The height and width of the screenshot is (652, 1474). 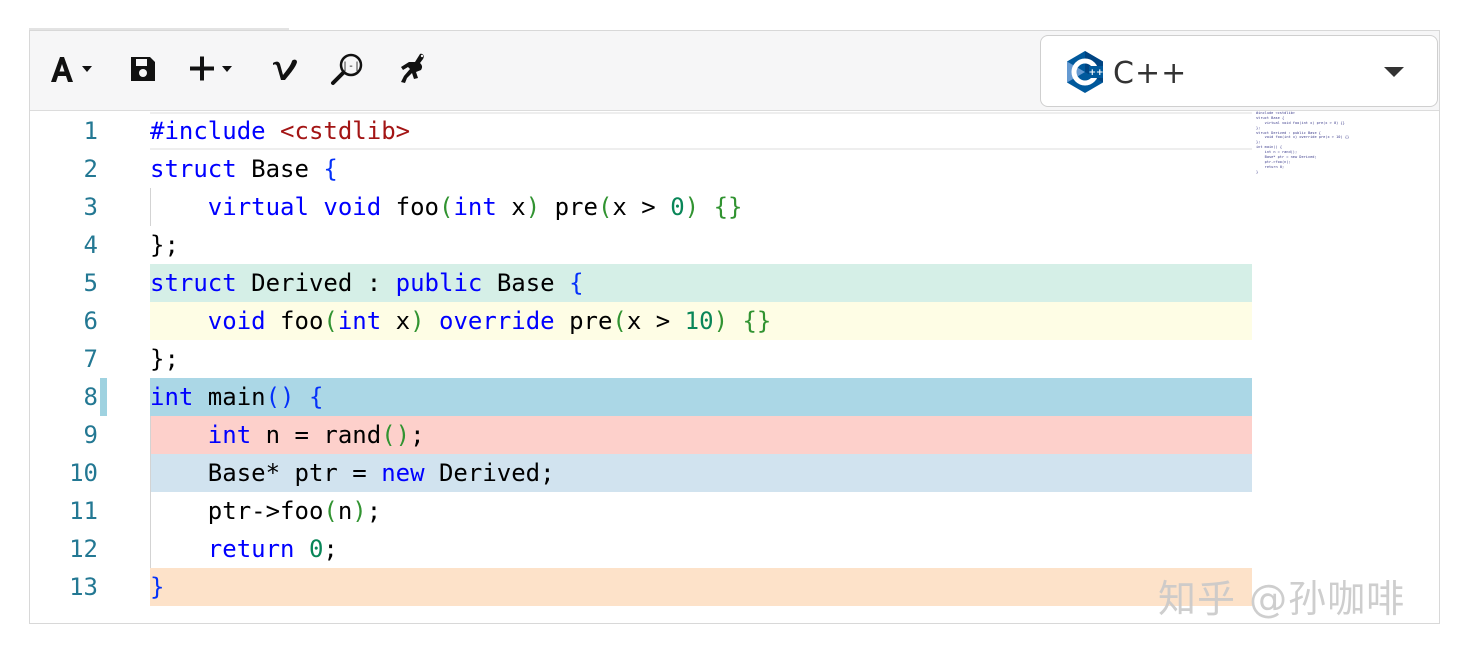 I want to click on code-token: n = rand, so click(x=323, y=435).